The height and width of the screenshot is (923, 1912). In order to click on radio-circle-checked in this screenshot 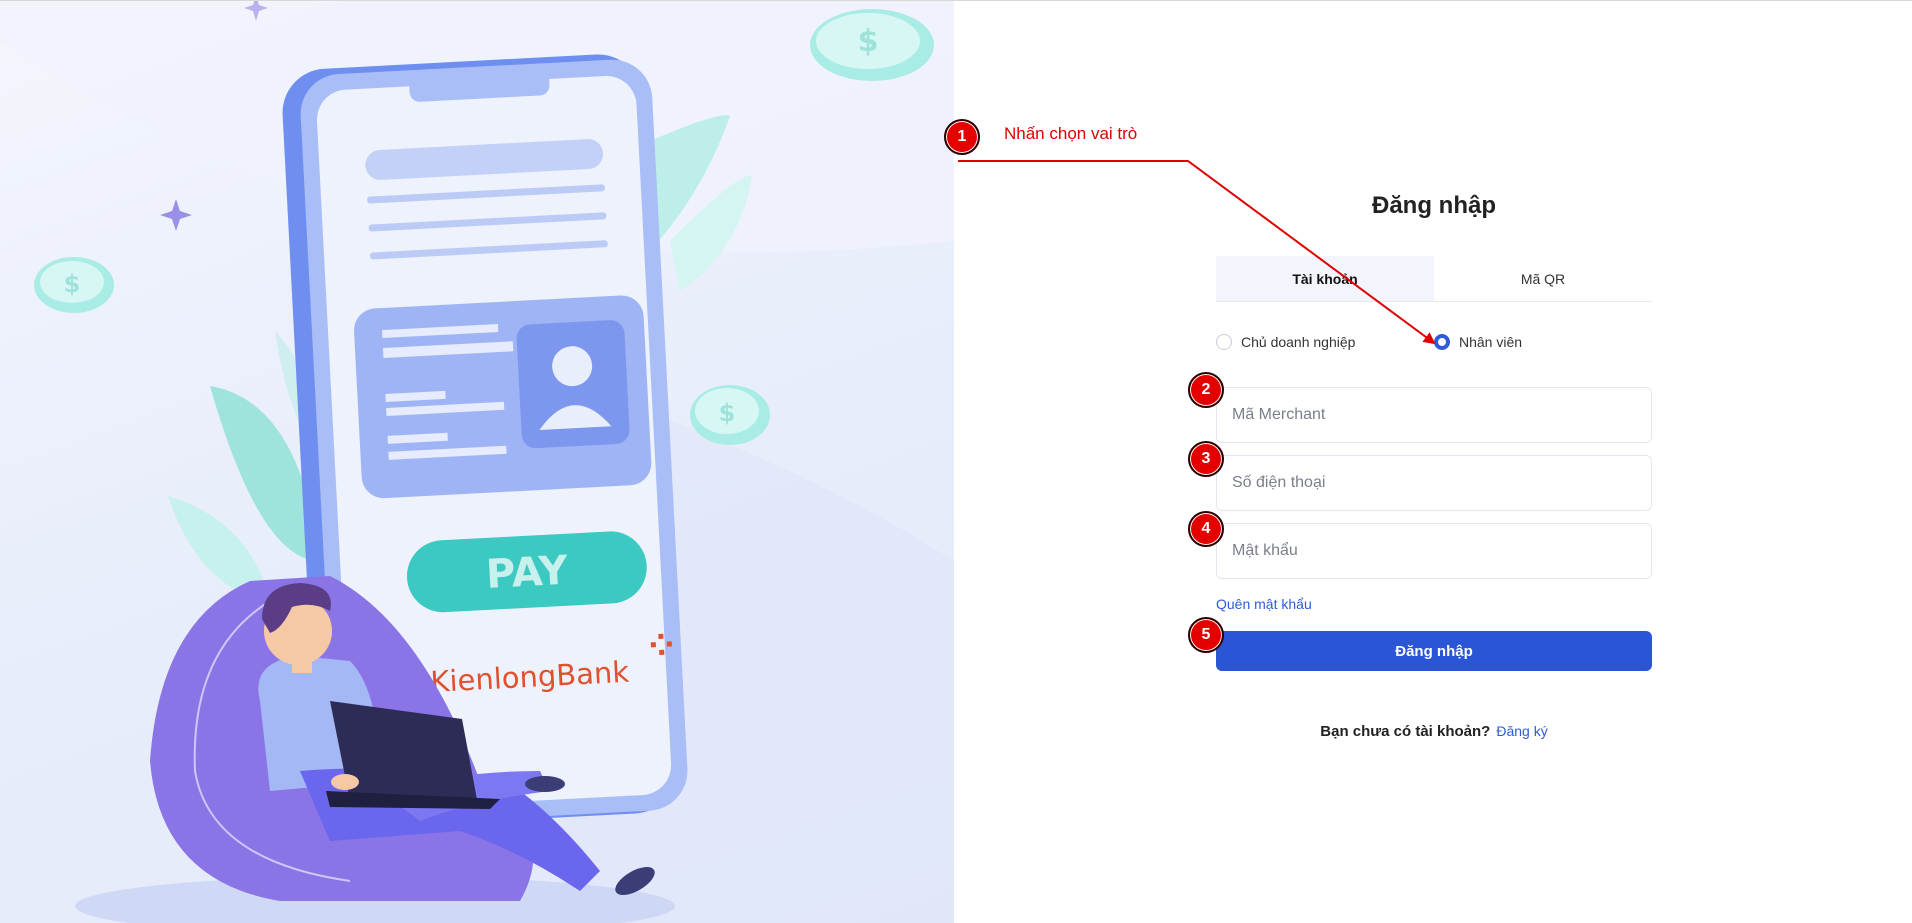, I will do `click(1442, 342)`.